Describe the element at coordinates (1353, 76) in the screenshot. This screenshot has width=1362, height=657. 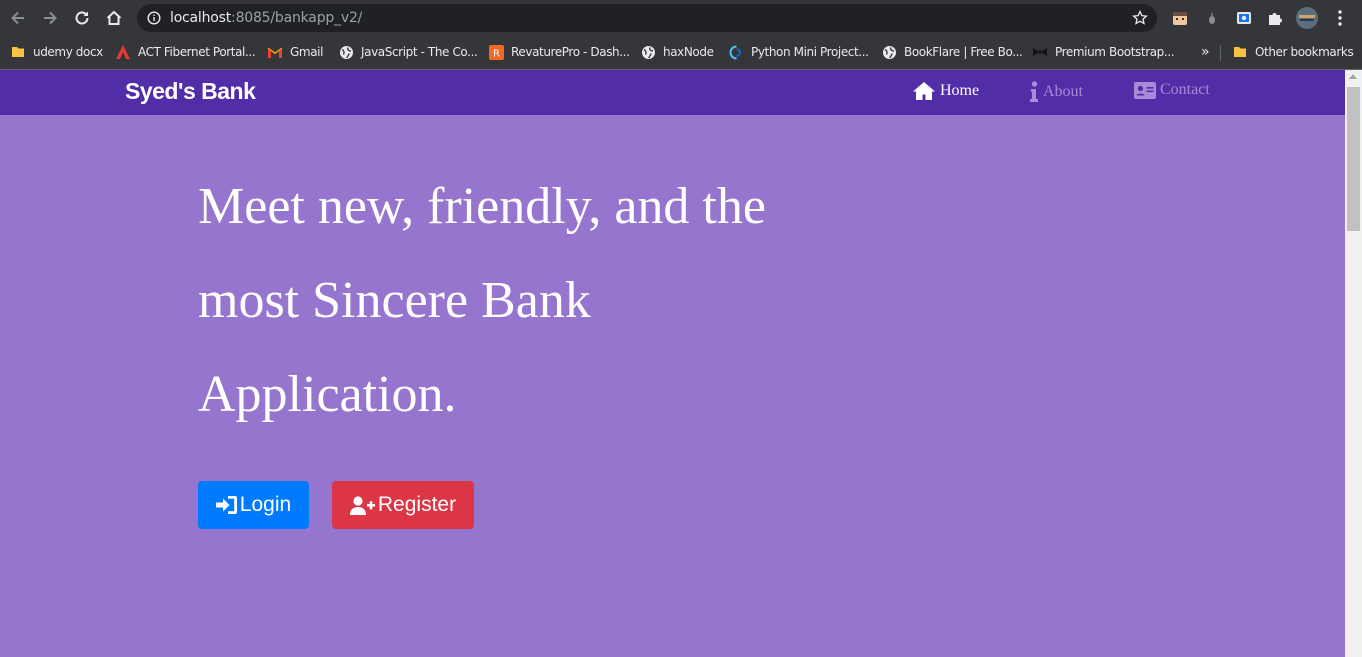
I see `scroll-up-arrow-icon` at that location.